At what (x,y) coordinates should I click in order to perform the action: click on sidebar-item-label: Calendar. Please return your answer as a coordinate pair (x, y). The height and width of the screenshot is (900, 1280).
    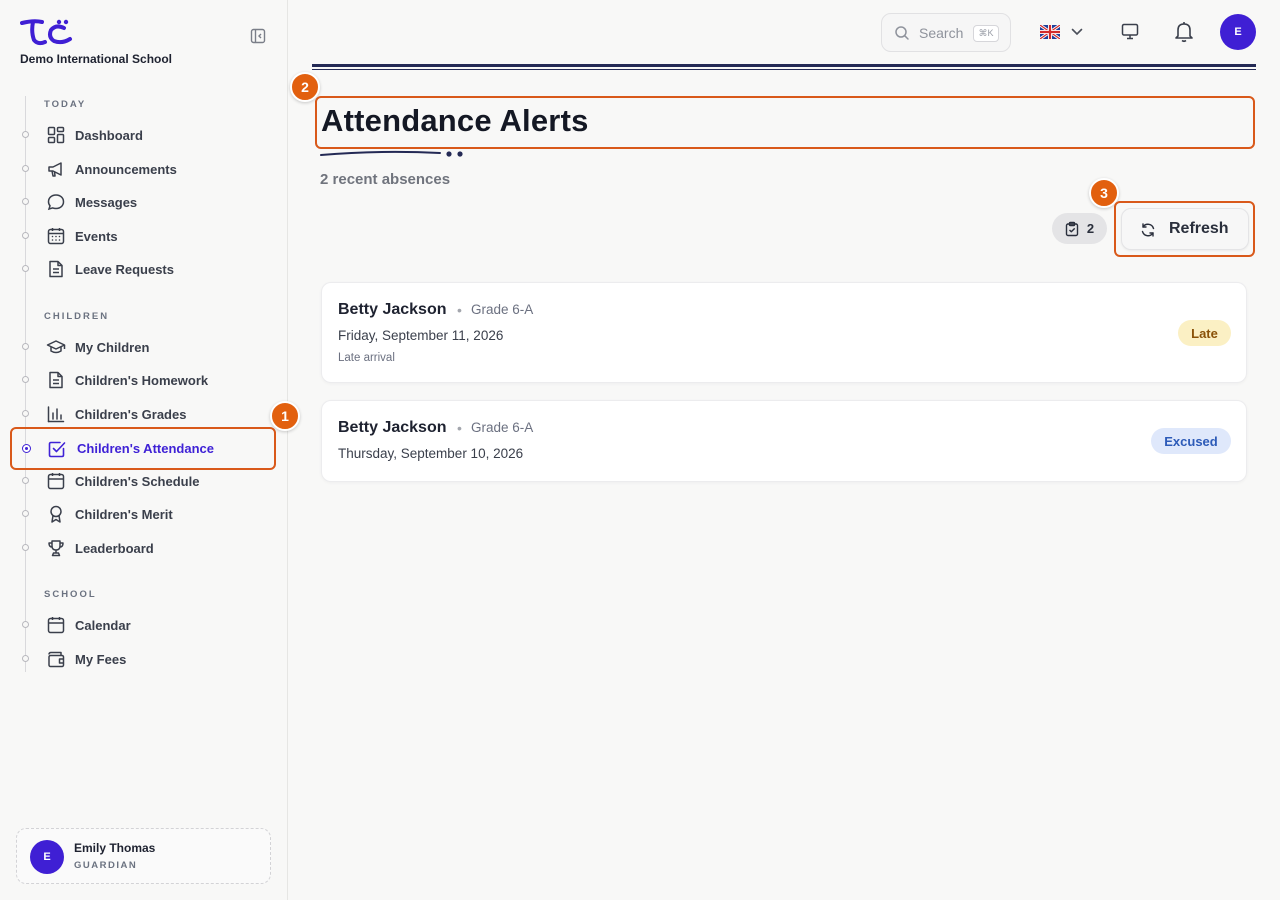
    Looking at the image, I should click on (103, 625).